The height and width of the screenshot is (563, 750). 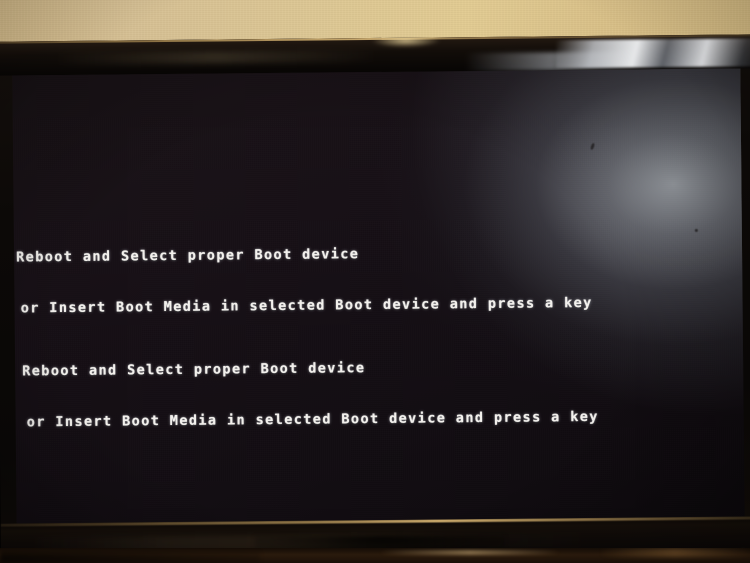 I want to click on desk-surface, so click(x=375, y=555).